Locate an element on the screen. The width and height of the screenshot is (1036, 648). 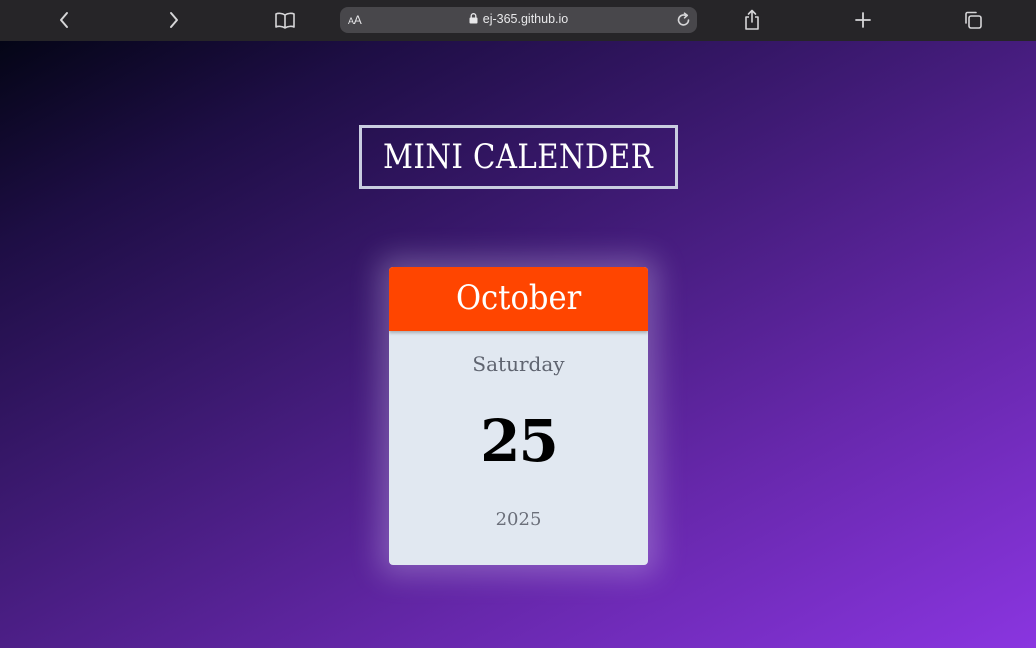
page-title-box: MINI CALENDER is located at coordinates (518, 157).